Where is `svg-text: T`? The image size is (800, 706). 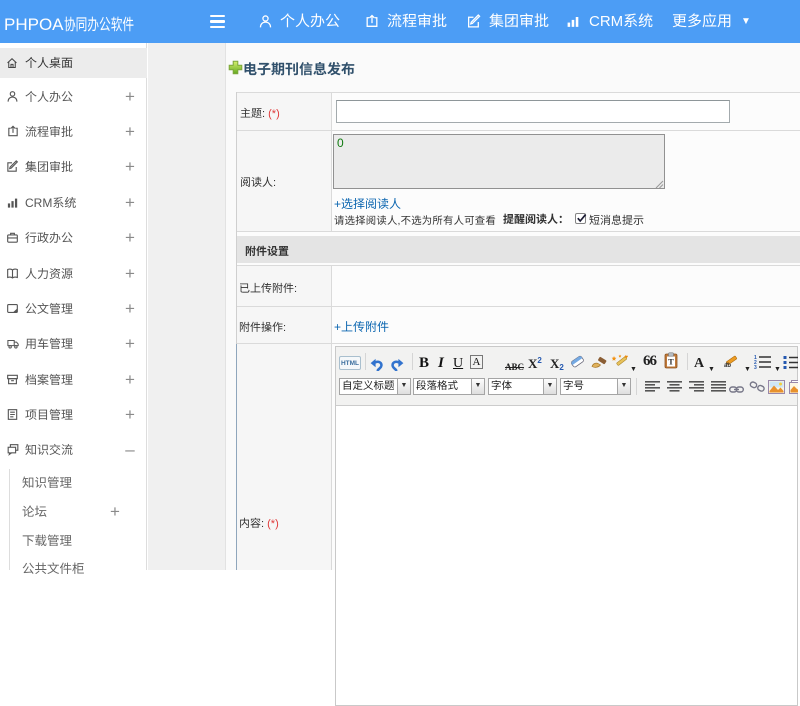
svg-text: T is located at coordinates (671, 362).